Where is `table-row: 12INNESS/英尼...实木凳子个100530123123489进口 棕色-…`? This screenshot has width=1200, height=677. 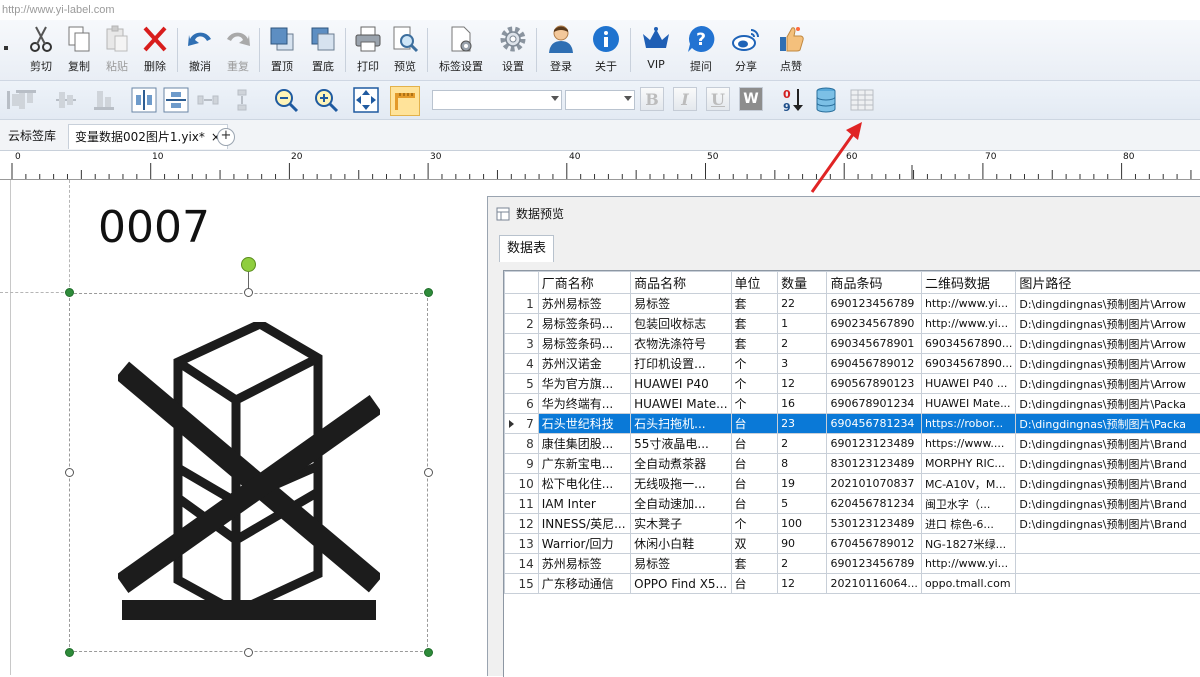 table-row: 12INNESS/英尼...实木凳子个100530123123489进口 棕色-… is located at coordinates (852, 524).